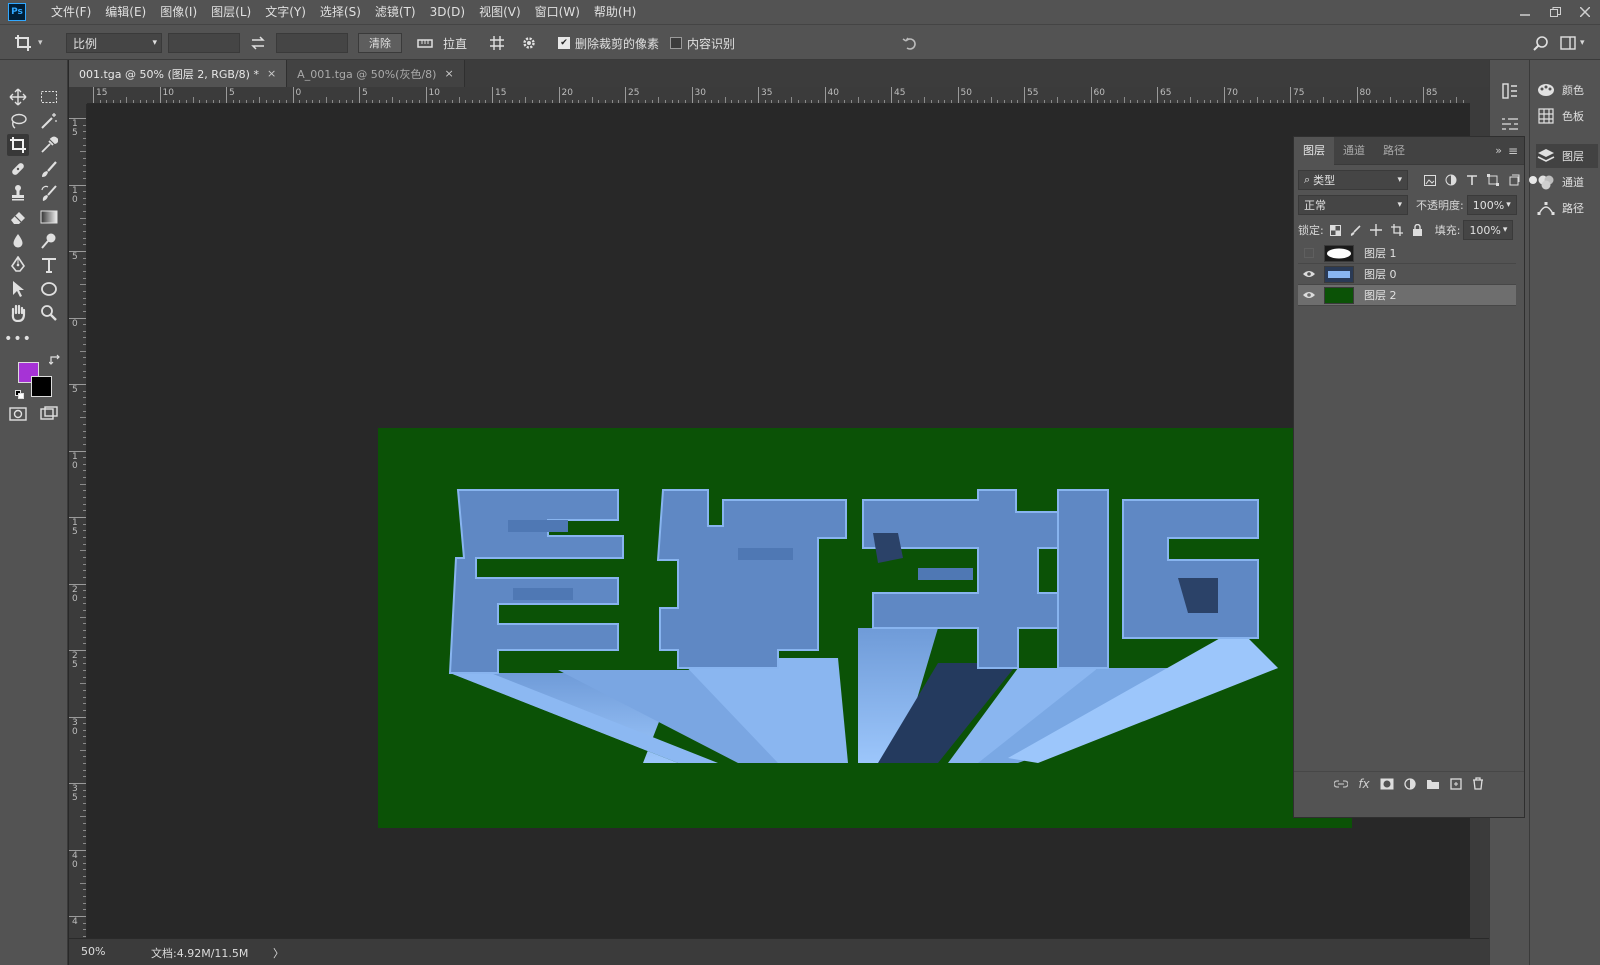 This screenshot has height=965, width=1600. Describe the element at coordinates (1387, 784) in the screenshot. I see `add-mask-icon` at that location.